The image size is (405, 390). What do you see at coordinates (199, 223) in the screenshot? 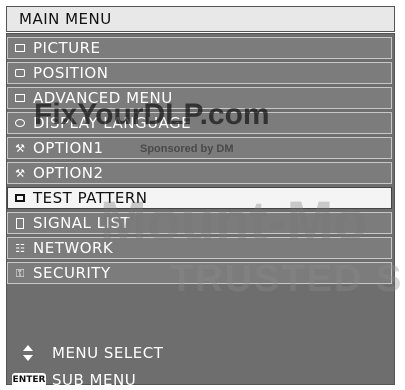
I see `menu-item-signal-list: SIGNAL LIST` at bounding box center [199, 223].